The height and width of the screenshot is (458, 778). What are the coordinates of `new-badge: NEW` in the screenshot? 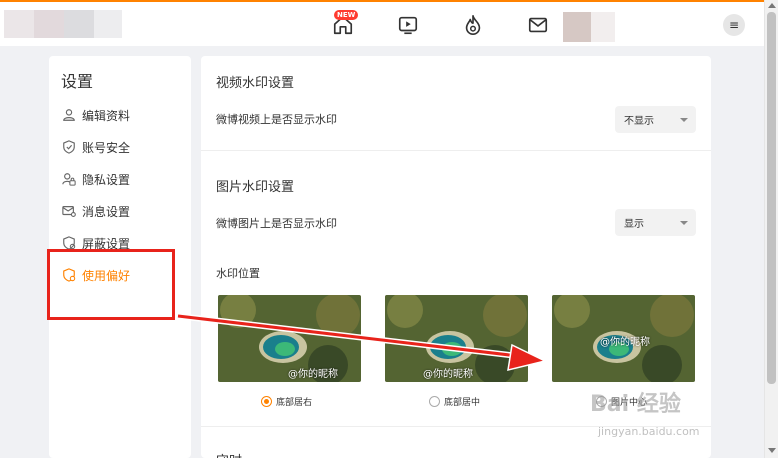 It's located at (346, 15).